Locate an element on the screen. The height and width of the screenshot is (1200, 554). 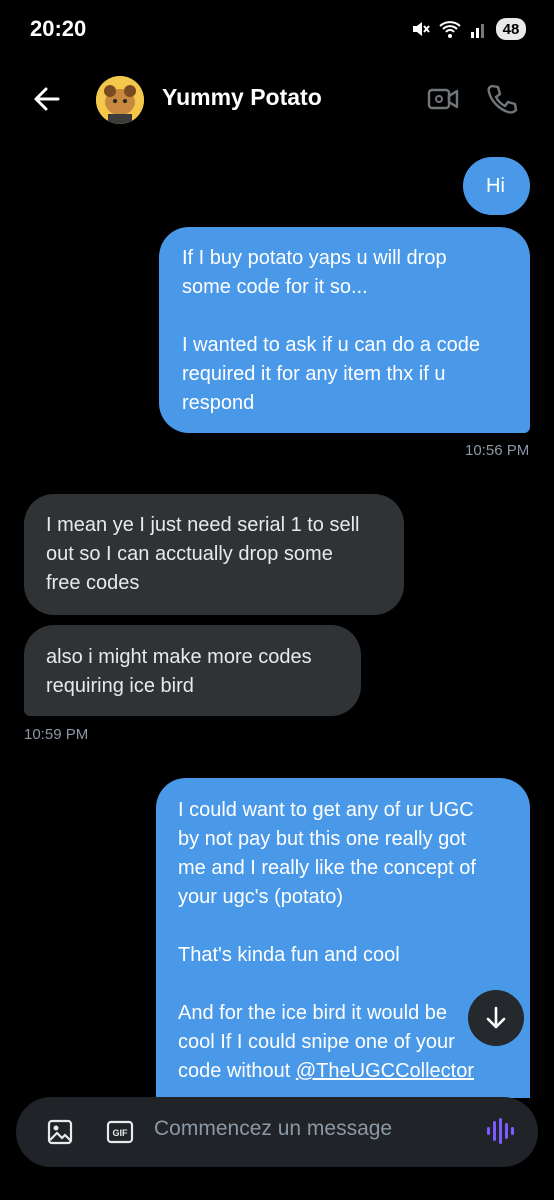
arrow-down-icon is located at coordinates (496, 1017).